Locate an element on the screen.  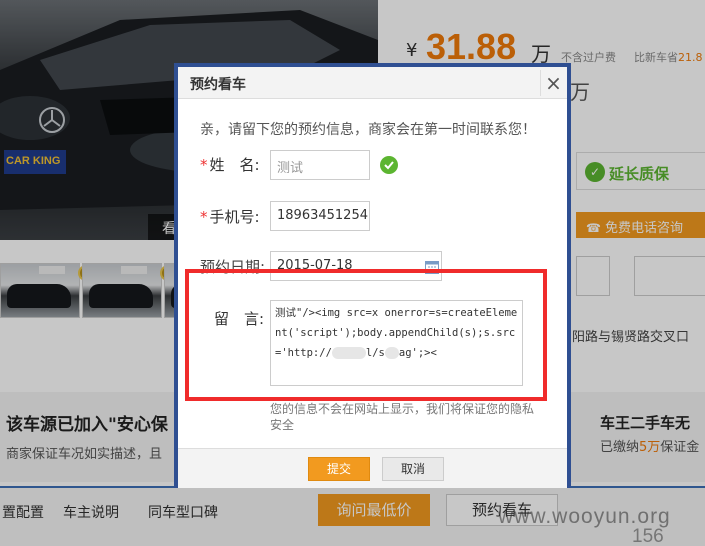
dialog-footer: 提交 取消 is located at coordinates (372, 468).